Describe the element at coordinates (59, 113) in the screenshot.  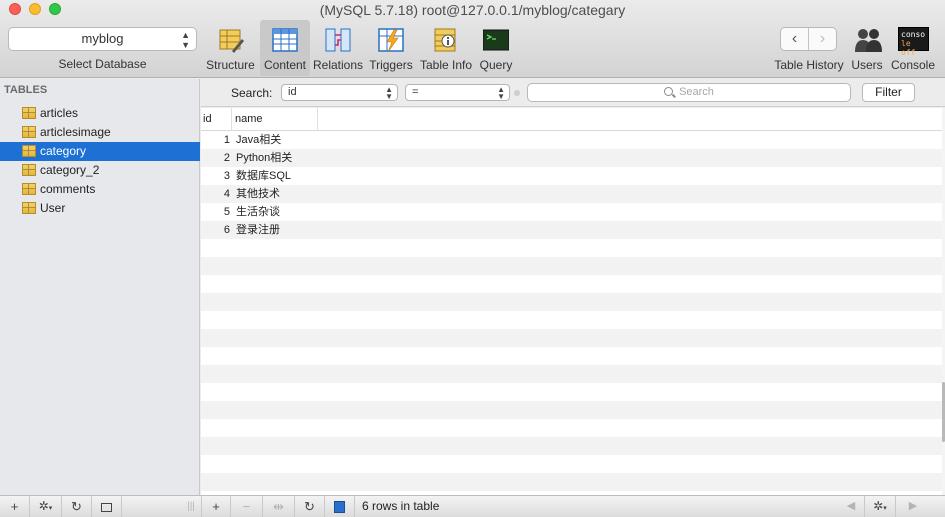
I see `table-name: articles` at that location.